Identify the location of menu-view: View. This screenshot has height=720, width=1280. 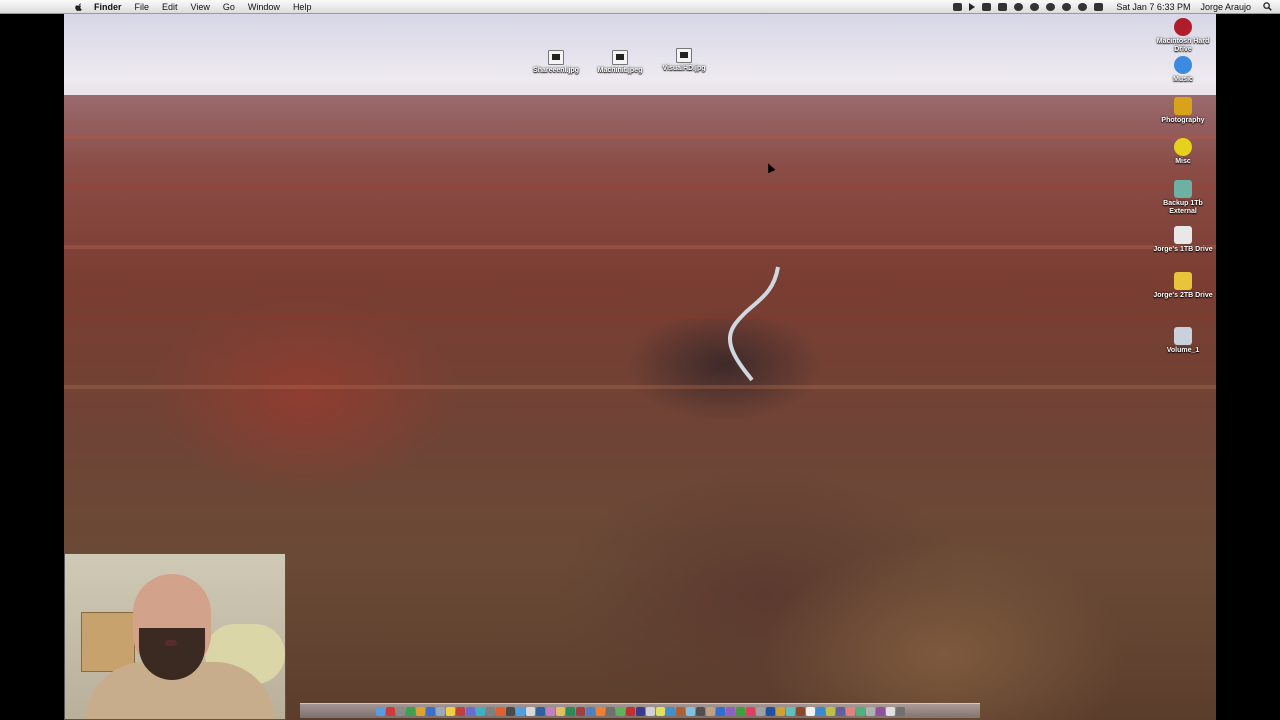
(200, 7).